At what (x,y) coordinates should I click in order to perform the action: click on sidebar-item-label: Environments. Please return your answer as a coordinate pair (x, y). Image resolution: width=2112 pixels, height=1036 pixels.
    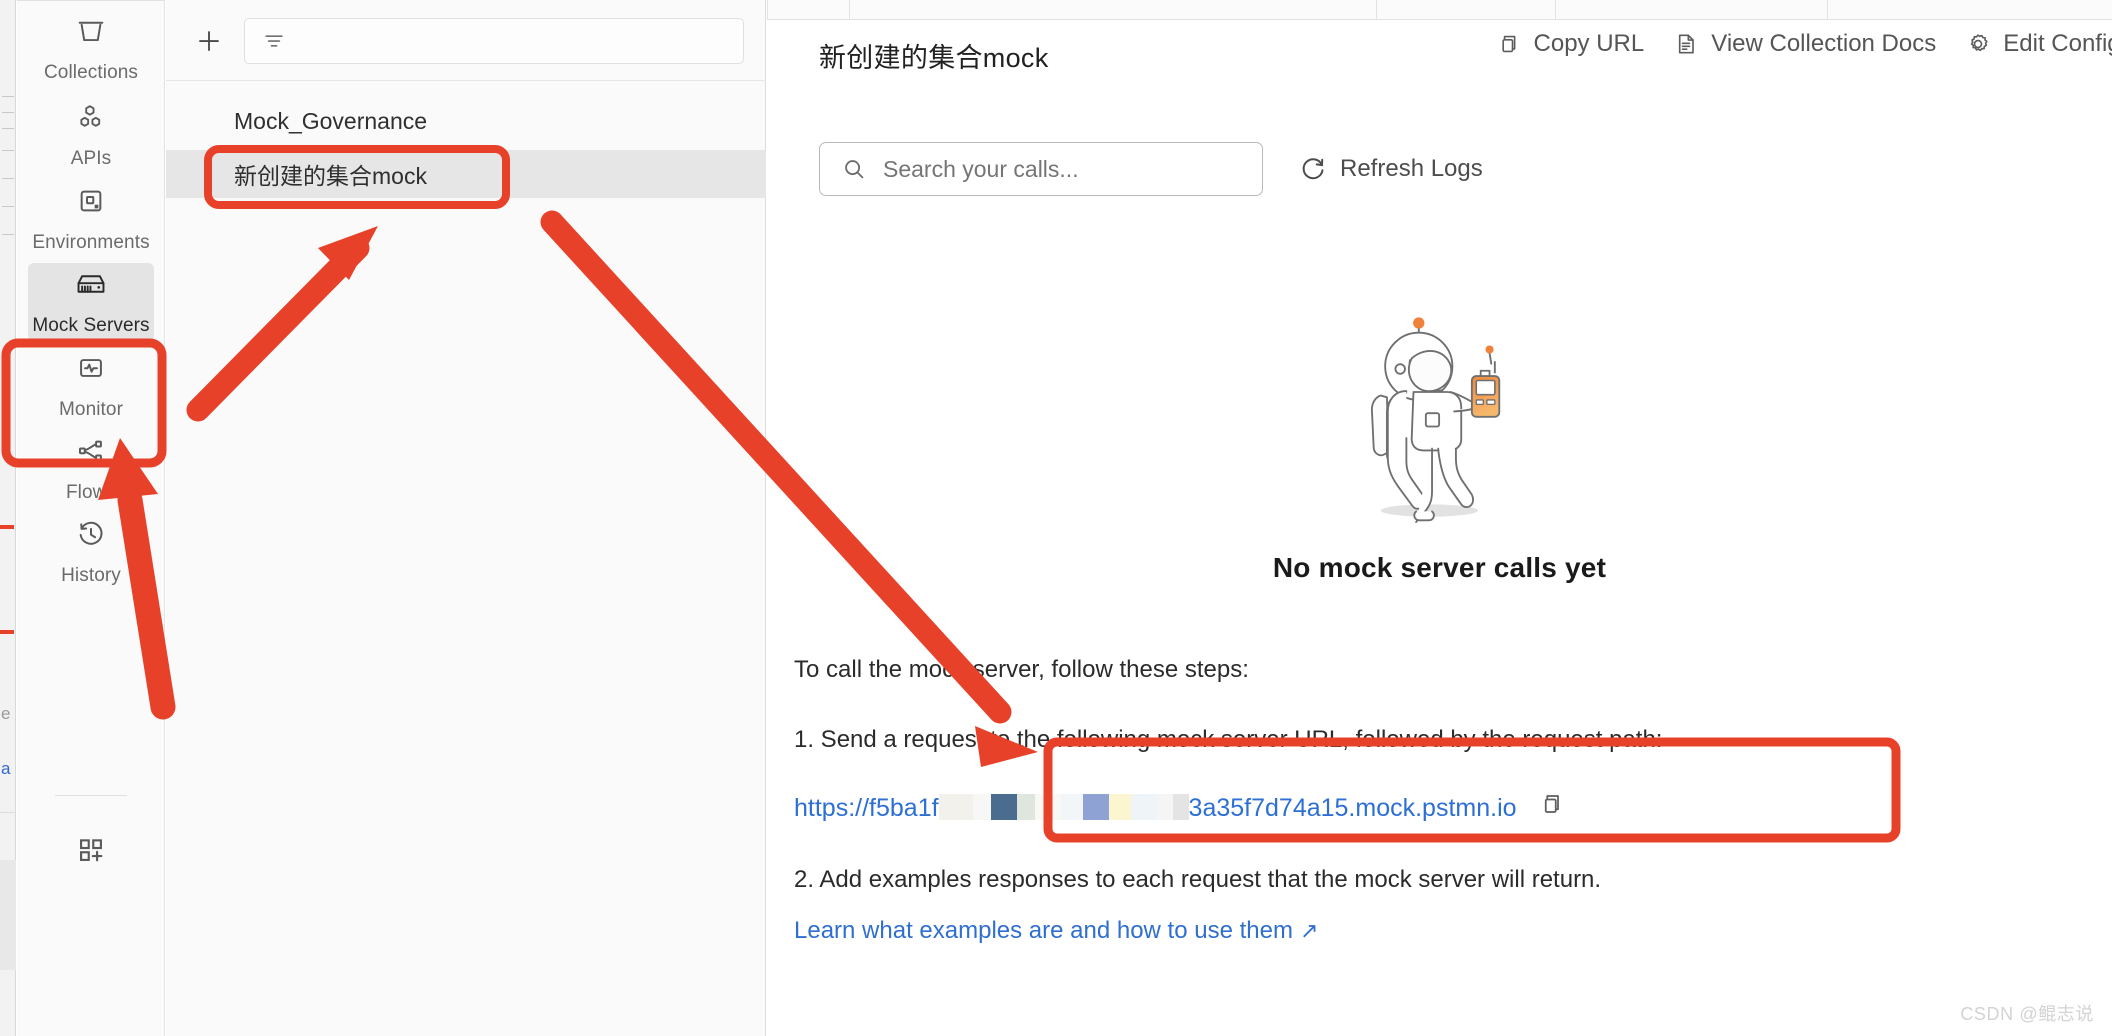
    Looking at the image, I should click on (91, 242).